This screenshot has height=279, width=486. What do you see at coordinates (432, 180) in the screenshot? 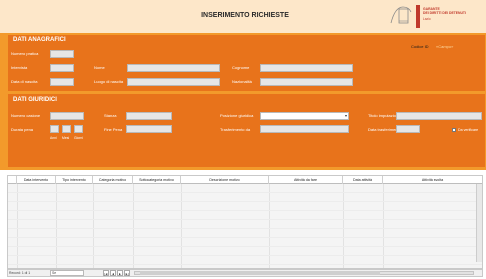
I see `col-attivita-svolta: Attività svolta` at bounding box center [432, 180].